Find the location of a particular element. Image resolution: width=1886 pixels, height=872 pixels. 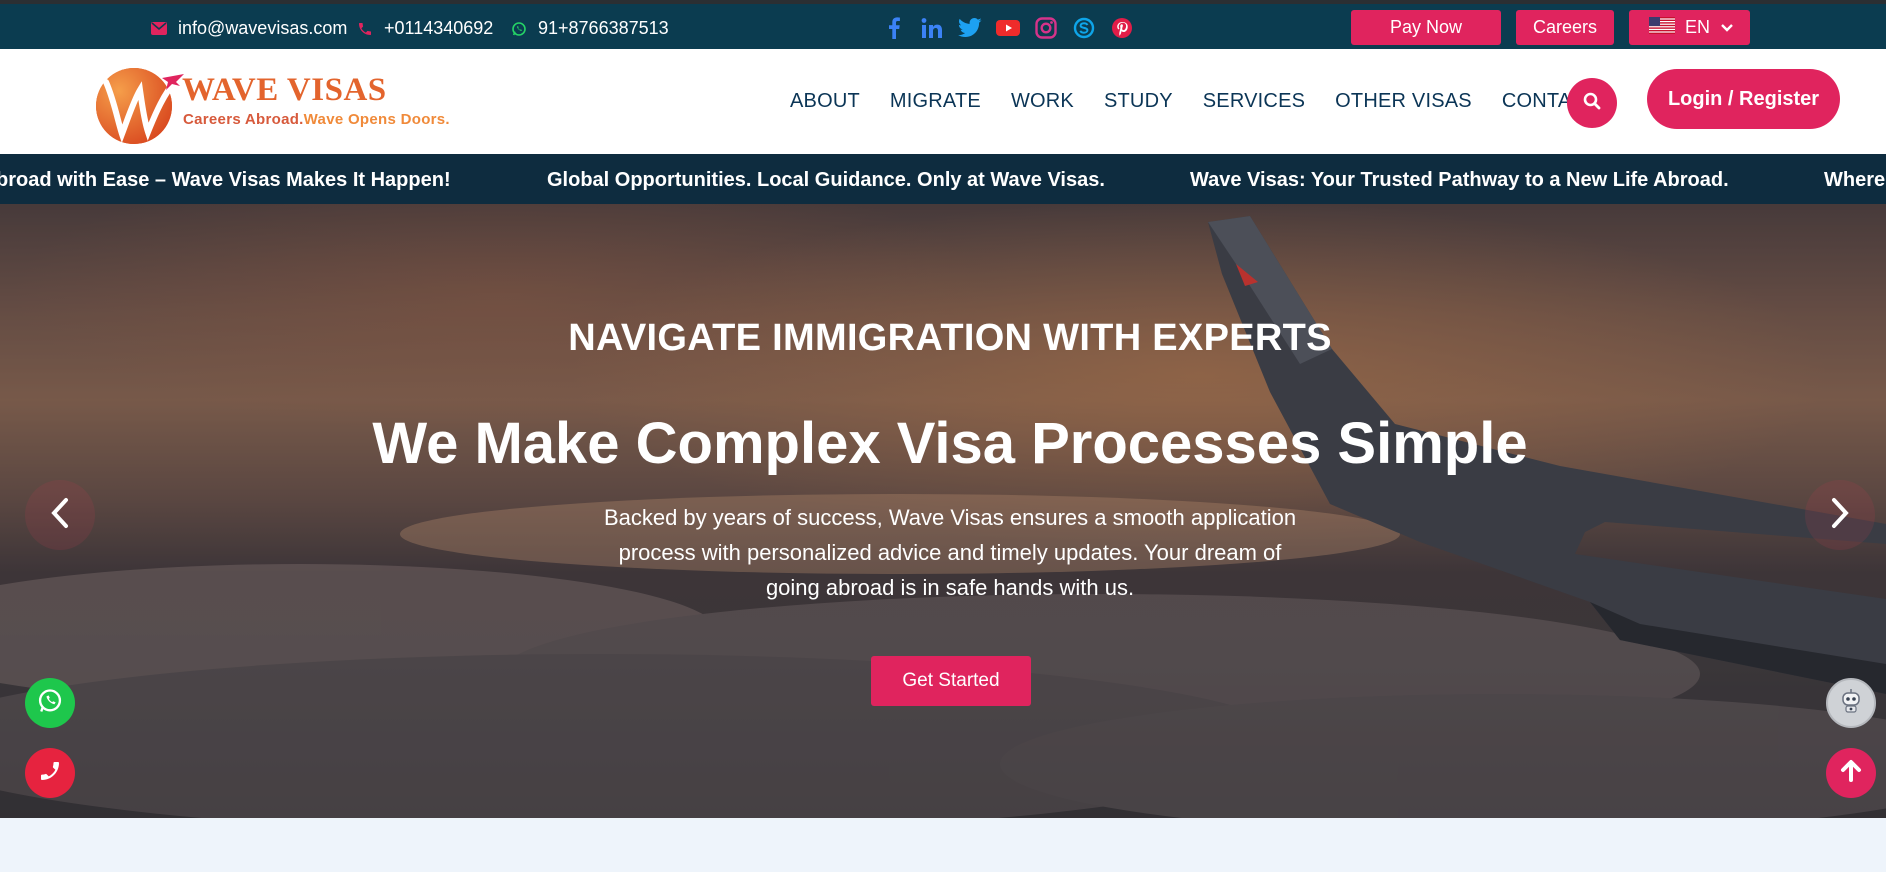

scroll-to-top-button is located at coordinates (1851, 773).